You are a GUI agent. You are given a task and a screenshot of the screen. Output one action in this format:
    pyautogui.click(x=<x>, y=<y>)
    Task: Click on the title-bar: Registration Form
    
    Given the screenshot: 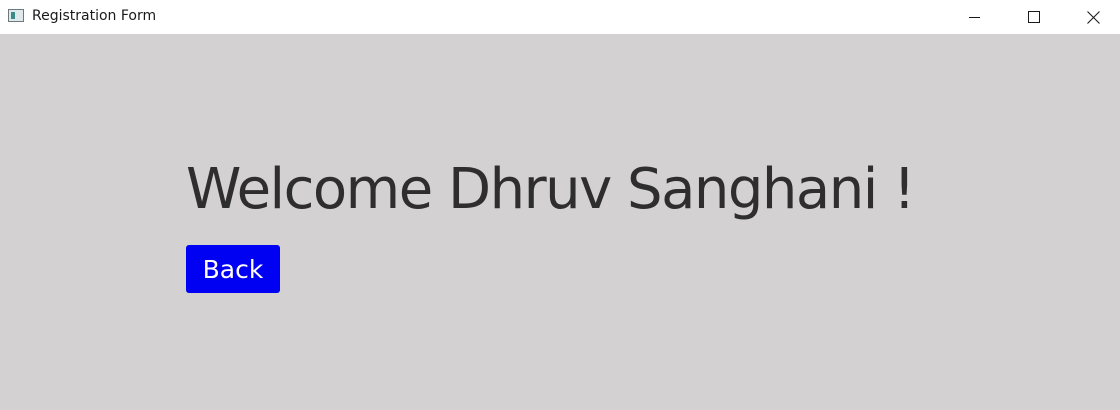 What is the action you would take?
    pyautogui.click(x=560, y=17)
    